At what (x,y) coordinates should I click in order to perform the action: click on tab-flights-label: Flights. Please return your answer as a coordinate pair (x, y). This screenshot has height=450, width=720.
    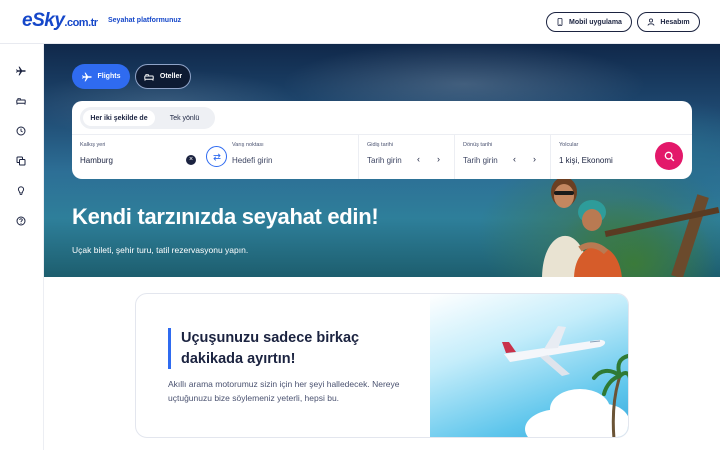
    Looking at the image, I should click on (109, 76).